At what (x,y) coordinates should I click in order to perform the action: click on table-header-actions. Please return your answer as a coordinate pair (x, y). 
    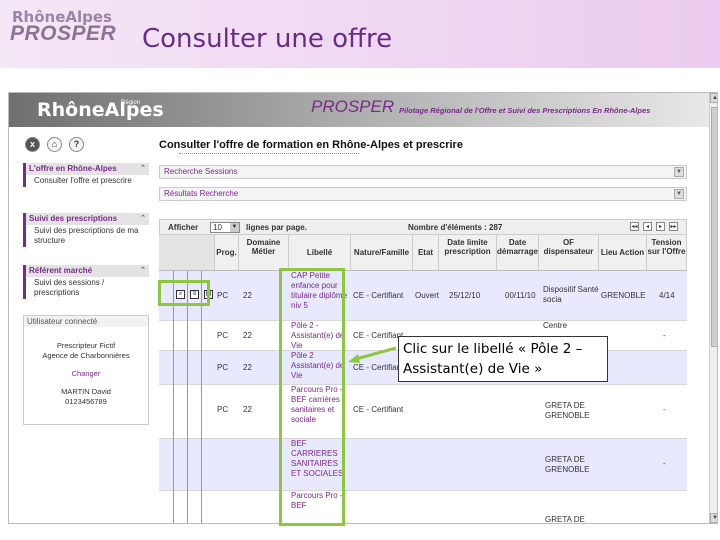
    Looking at the image, I should click on (187, 253).